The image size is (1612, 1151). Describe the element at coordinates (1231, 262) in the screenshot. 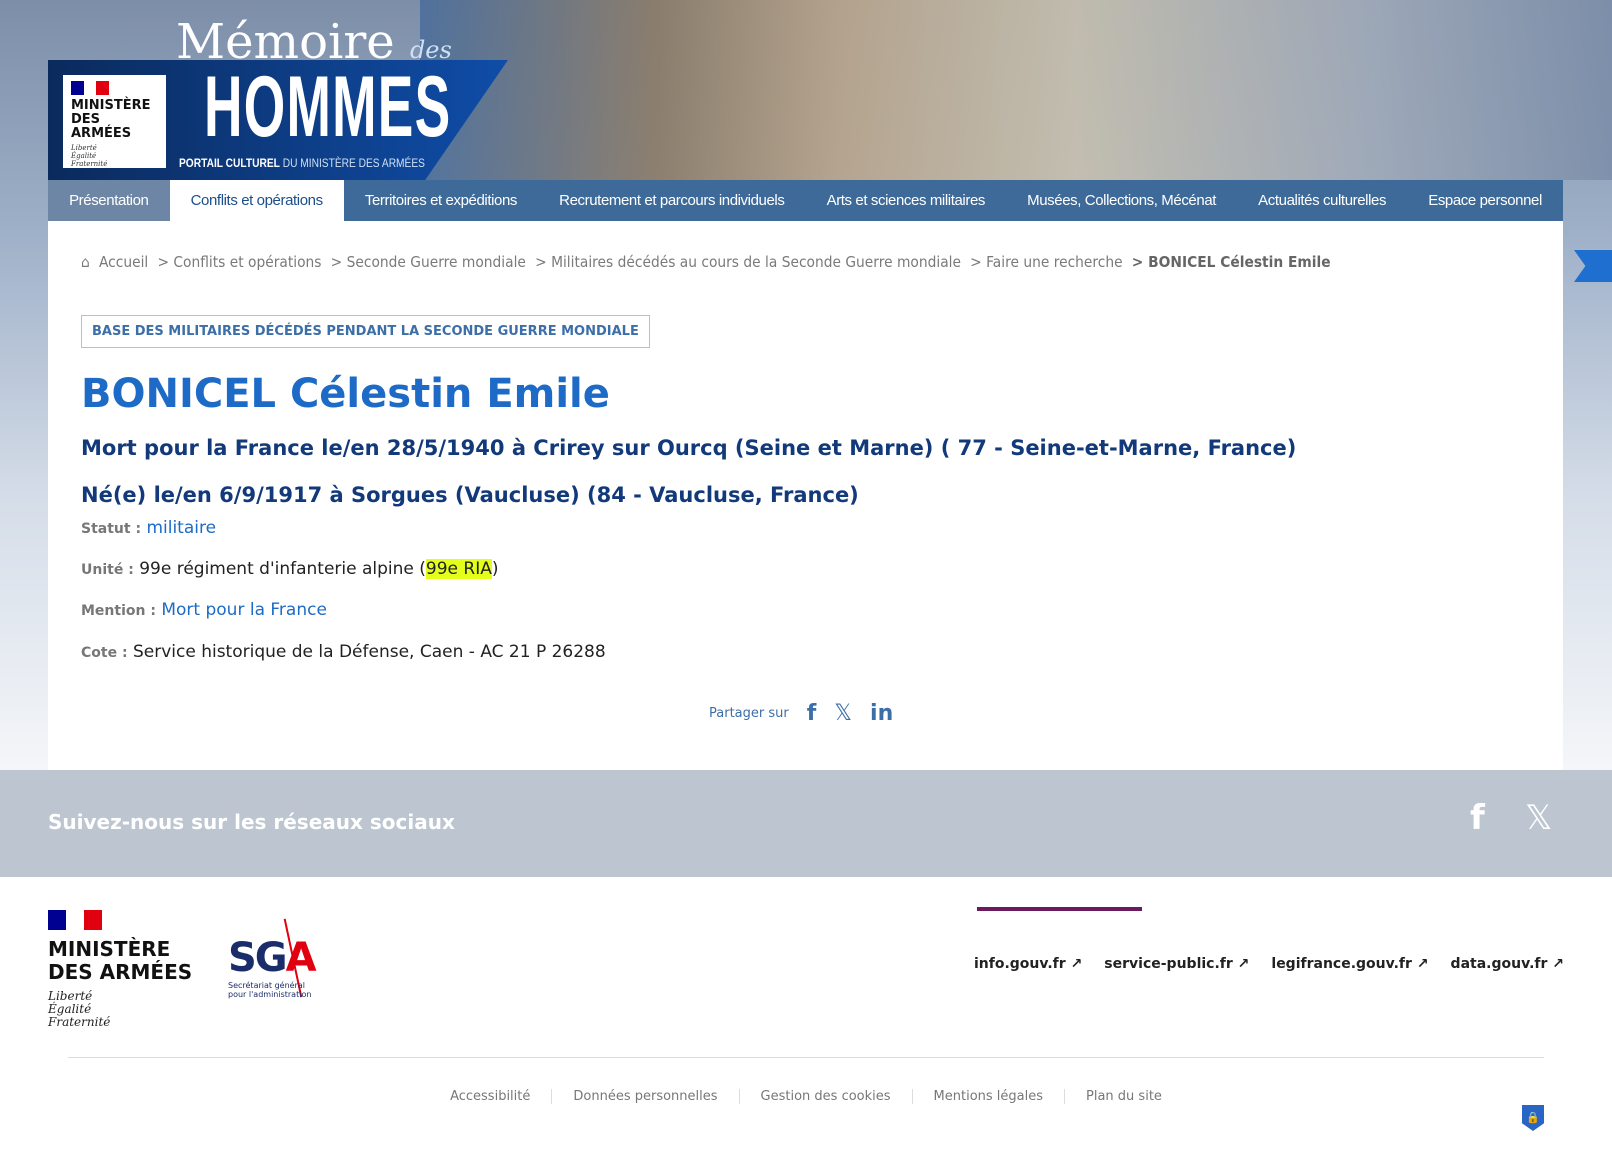

I see `breadcrumb-current: > BONICEL Célestin Emile` at that location.